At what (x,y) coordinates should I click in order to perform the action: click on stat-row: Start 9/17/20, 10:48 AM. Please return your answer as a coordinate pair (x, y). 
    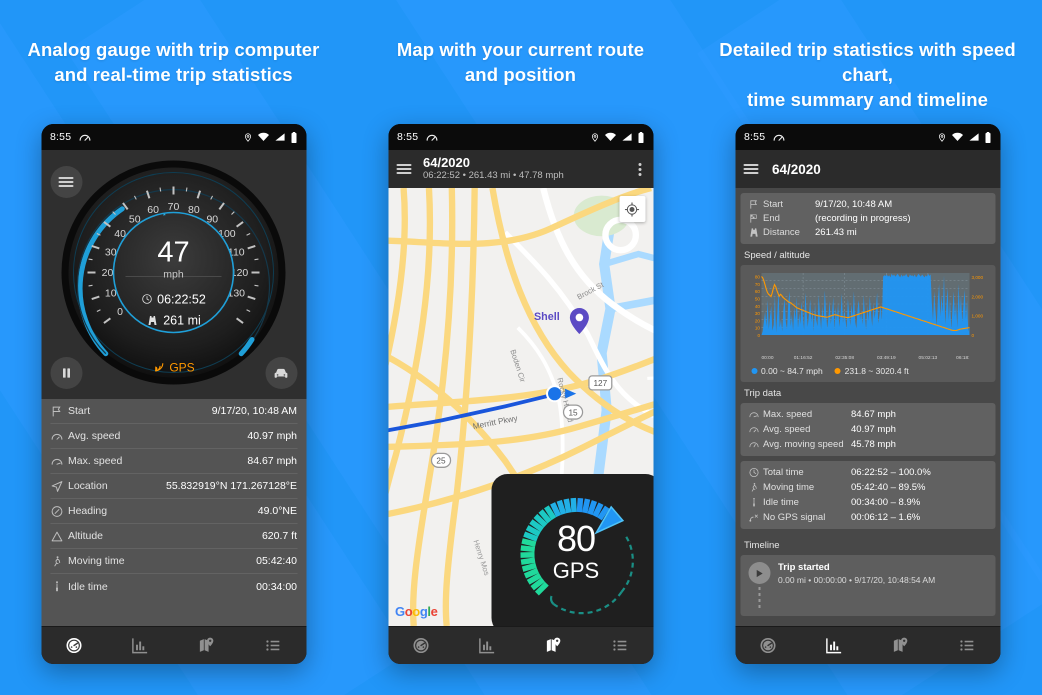
    Looking at the image, I should click on (173, 411).